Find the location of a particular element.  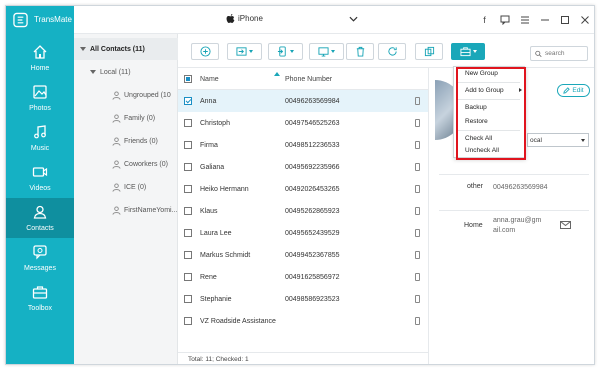

menu-add-to-group: Add to Group is located at coordinates (489, 91).